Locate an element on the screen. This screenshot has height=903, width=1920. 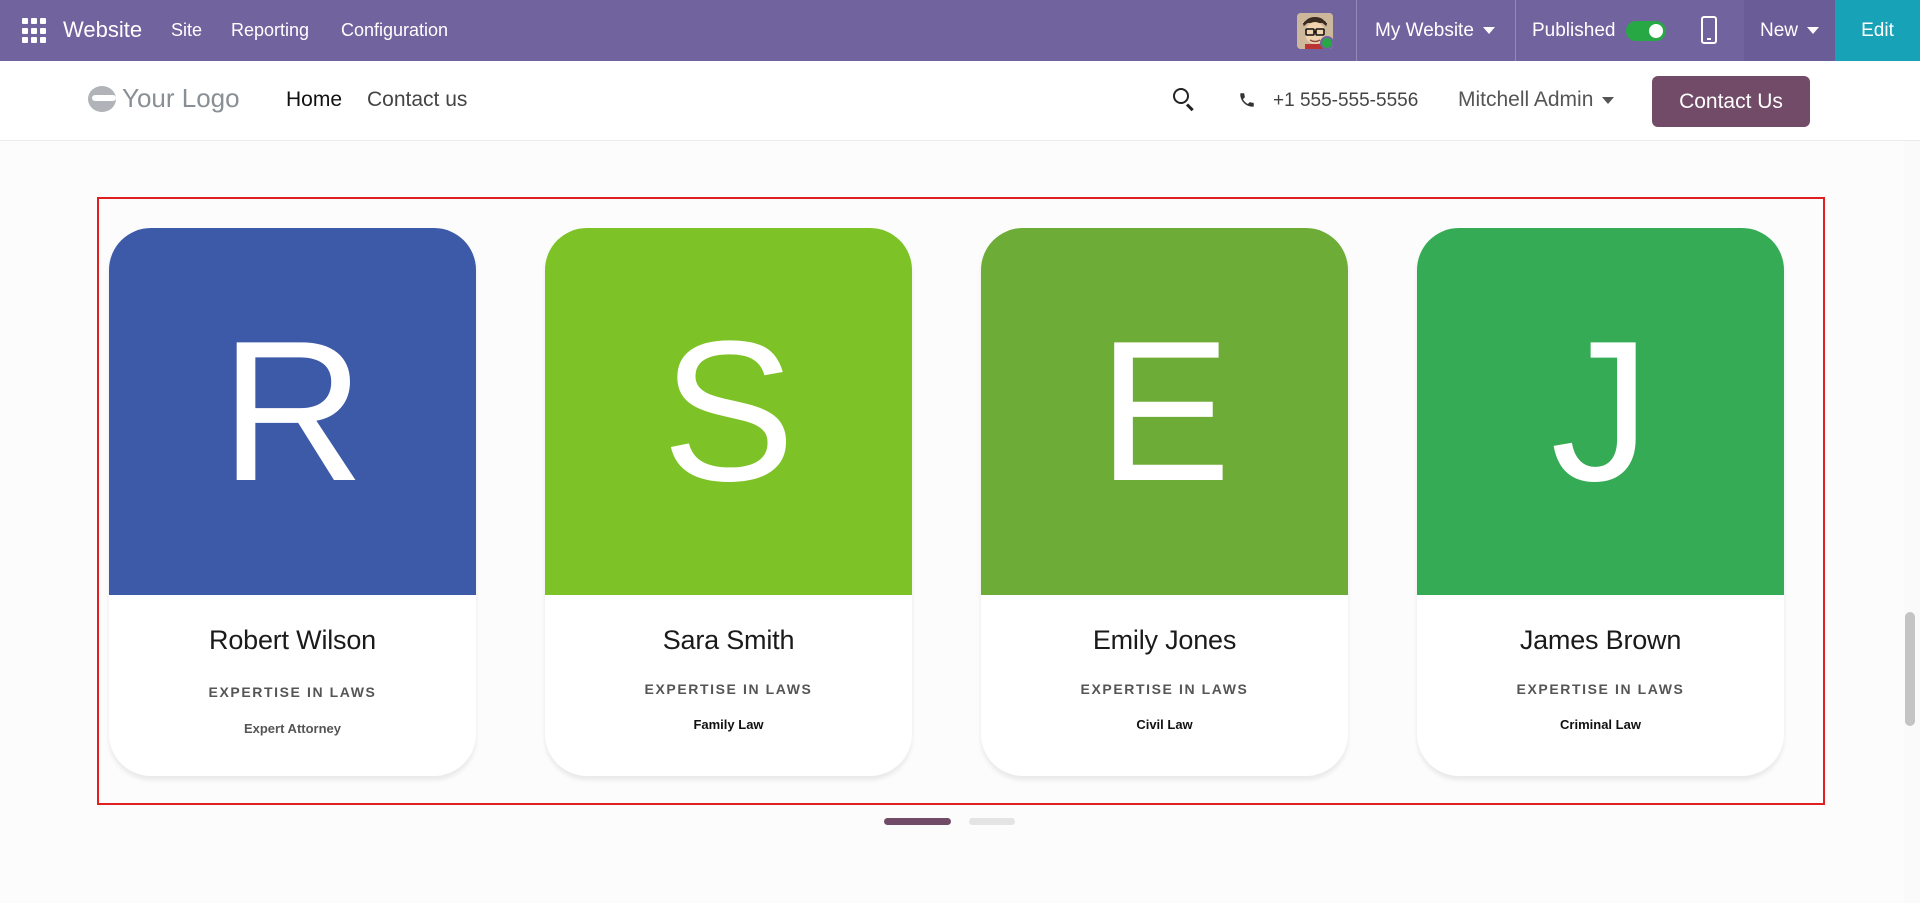
member-specialty: Family Law is located at coordinates (728, 724).